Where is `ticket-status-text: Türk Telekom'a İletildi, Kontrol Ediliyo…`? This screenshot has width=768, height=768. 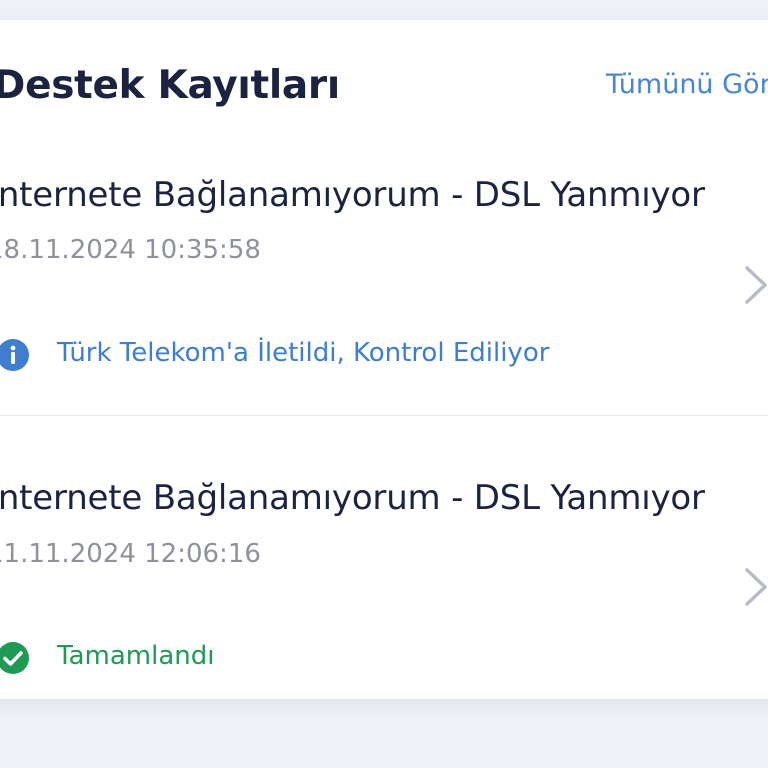 ticket-status-text: Türk Telekom'a İletildi, Kontrol Ediliyo… is located at coordinates (303, 353).